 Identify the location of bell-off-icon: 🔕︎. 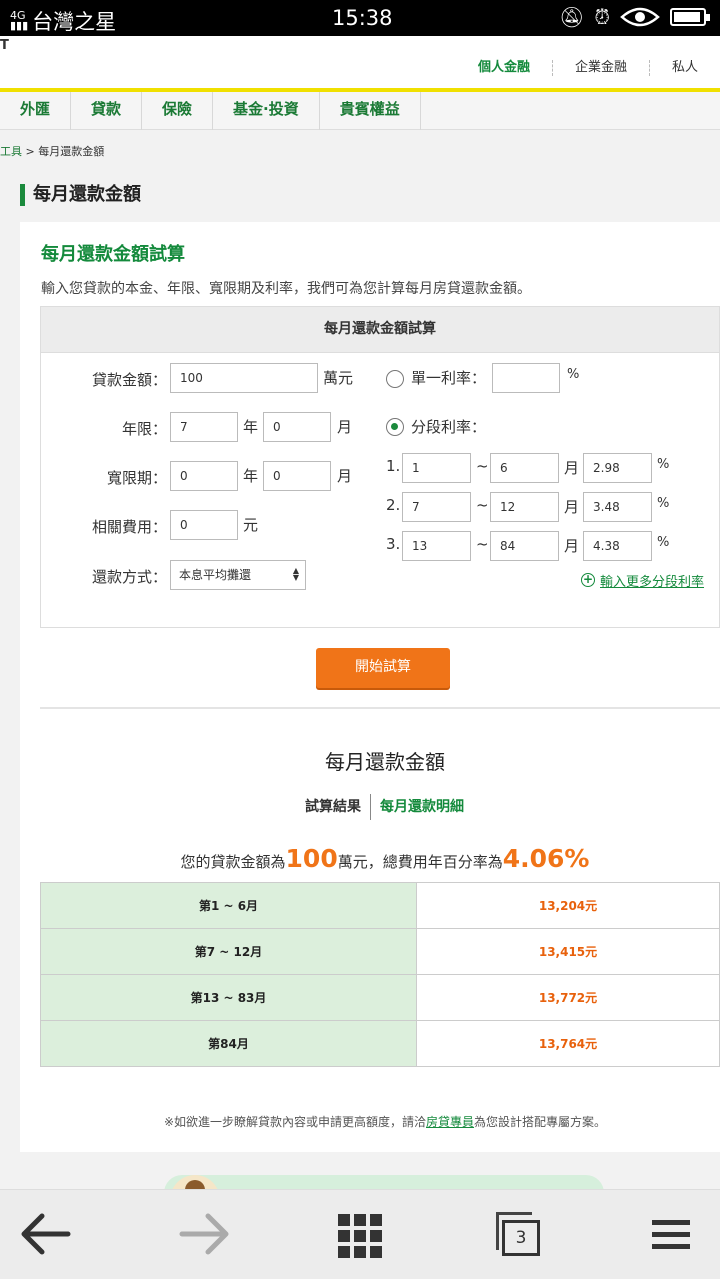
(572, 17).